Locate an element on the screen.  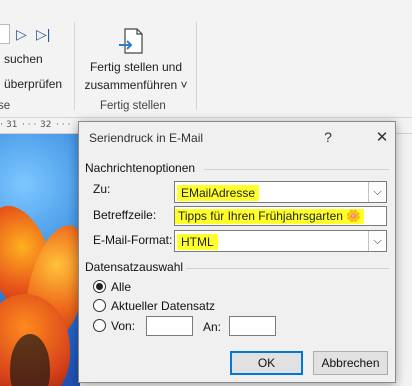
to-combobox: EMailAdresse ⌵ is located at coordinates (280, 192).